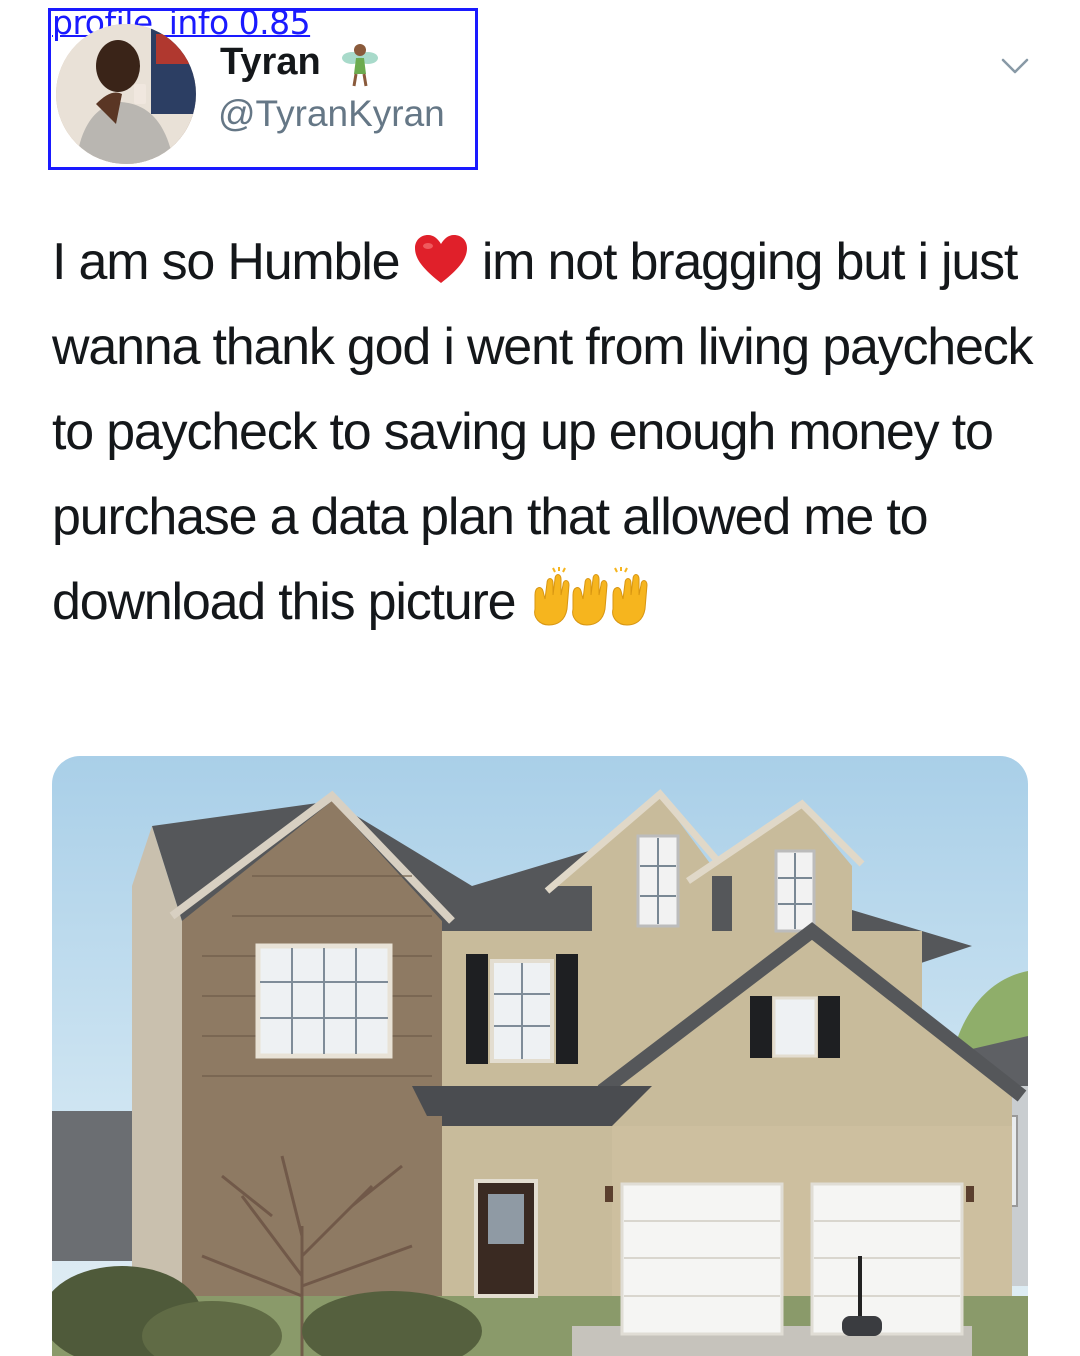 Image resolution: width=1080 pixels, height=1356 pixels. I want to click on handle: @TyranKyran, so click(331, 114).